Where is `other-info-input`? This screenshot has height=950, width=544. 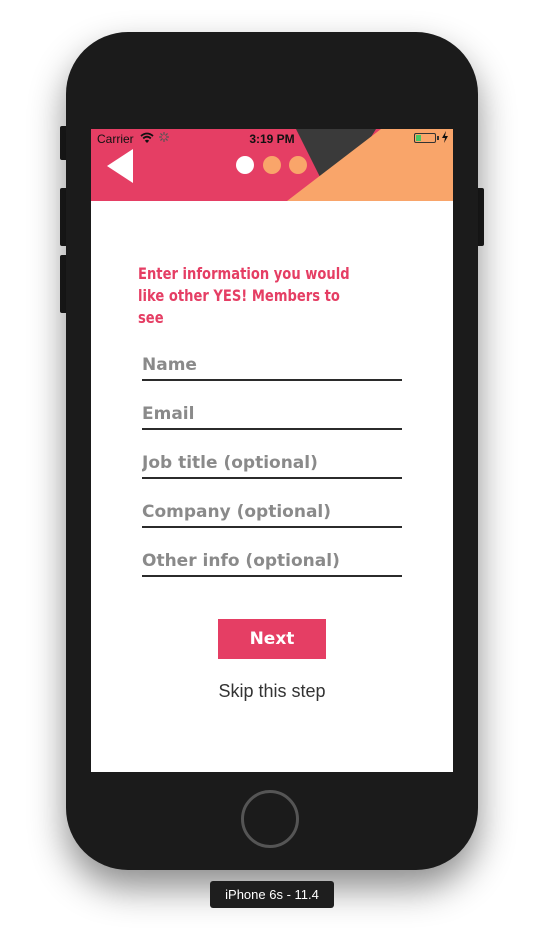
other-info-input is located at coordinates (272, 562).